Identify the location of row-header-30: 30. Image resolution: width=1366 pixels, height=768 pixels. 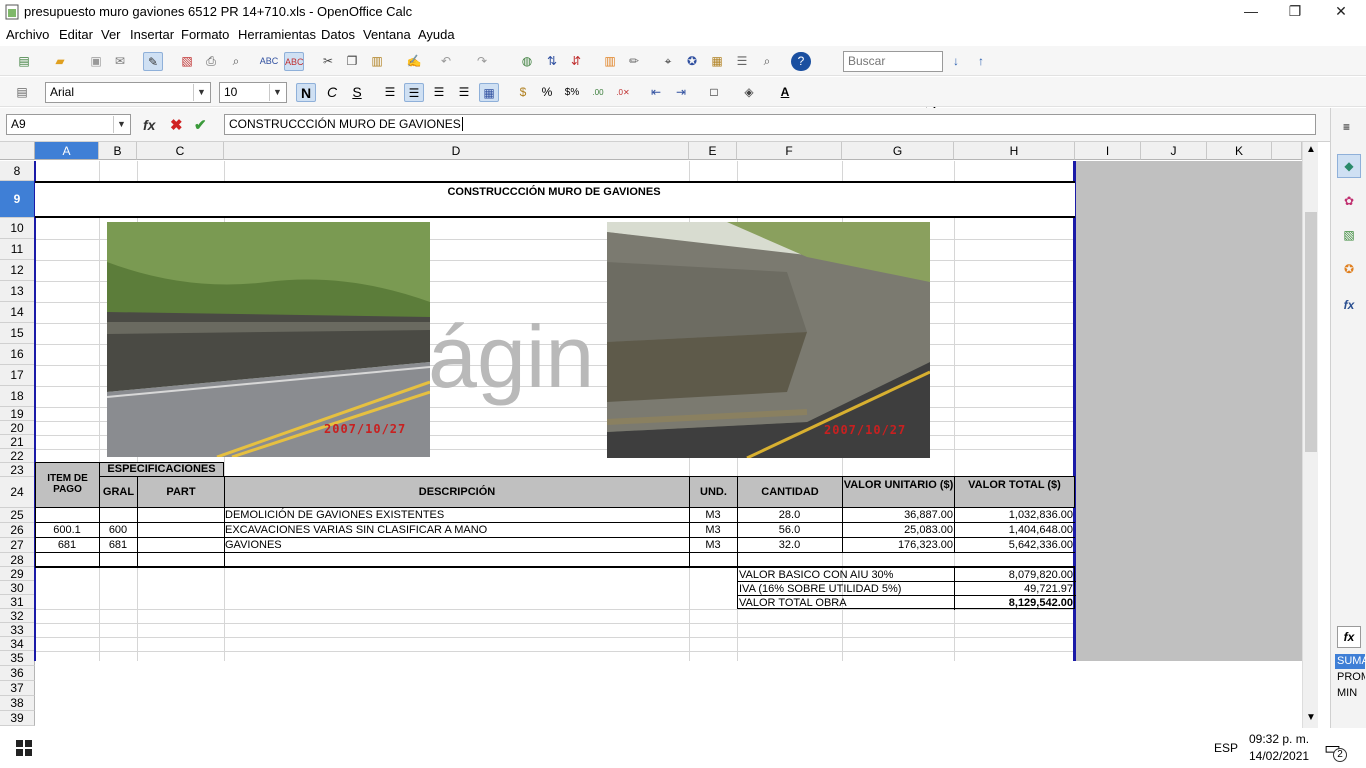
(17, 588).